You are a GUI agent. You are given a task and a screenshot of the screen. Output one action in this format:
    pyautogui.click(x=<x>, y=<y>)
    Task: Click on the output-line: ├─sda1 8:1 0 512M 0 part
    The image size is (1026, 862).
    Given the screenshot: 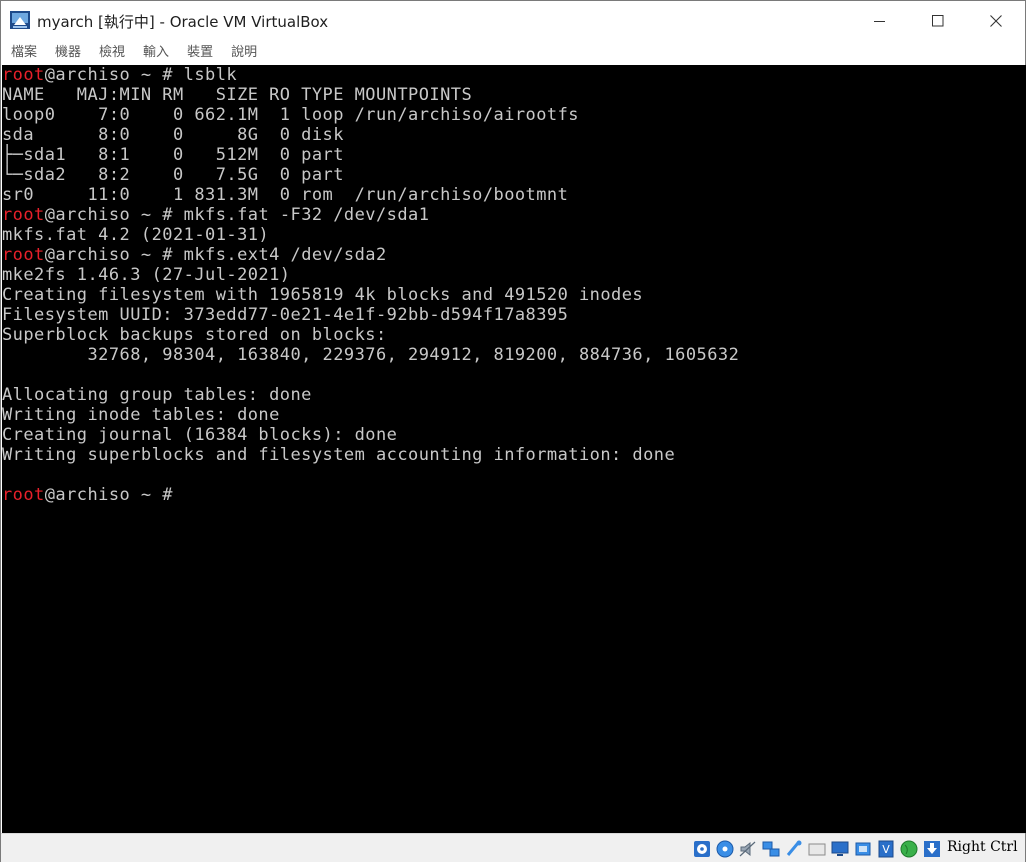 What is the action you would take?
    pyautogui.click(x=173, y=155)
    